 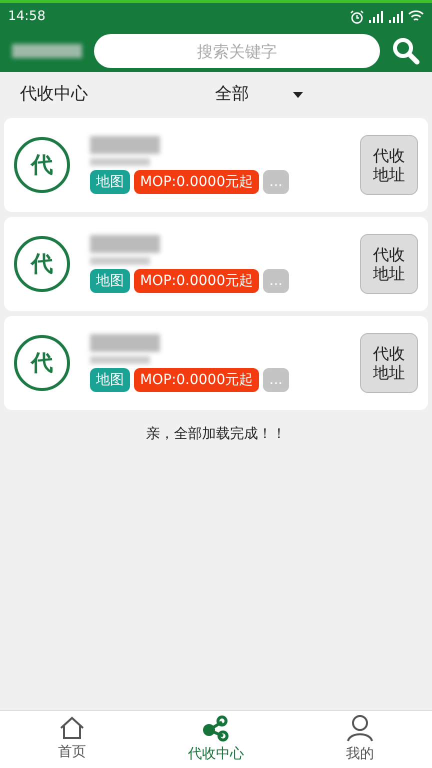 What do you see at coordinates (216, 434) in the screenshot?
I see `load-complete-note: 亲，全部加载完成！！` at bounding box center [216, 434].